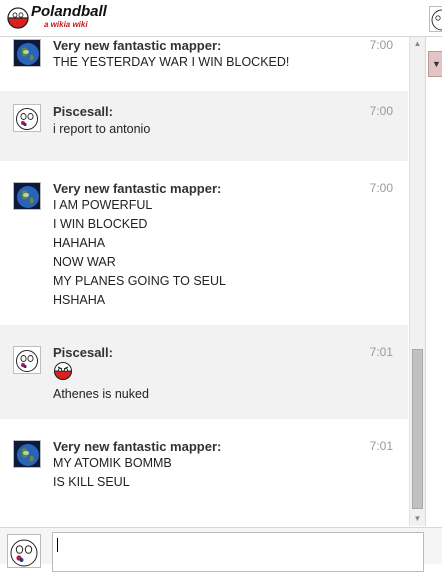 The width and height of the screenshot is (442, 572). I want to click on wiki-subtitle: a wikia wiki, so click(66, 24).